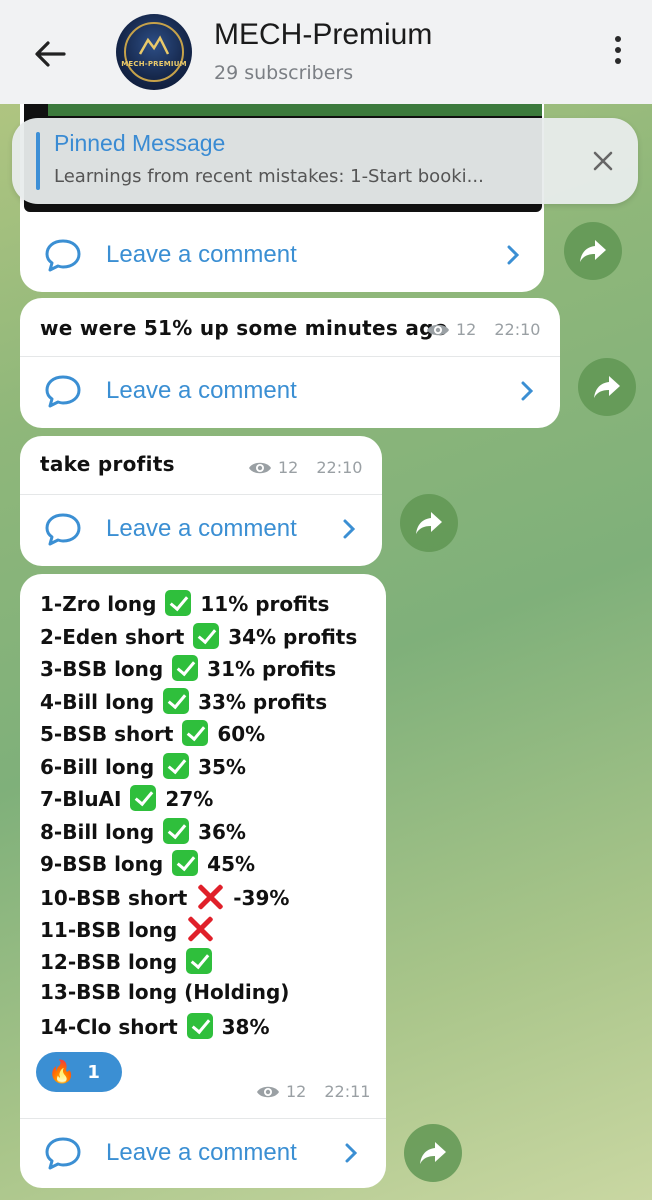 The height and width of the screenshot is (1200, 652). I want to click on trade-line: 5-BSB short 60%, so click(152, 733).